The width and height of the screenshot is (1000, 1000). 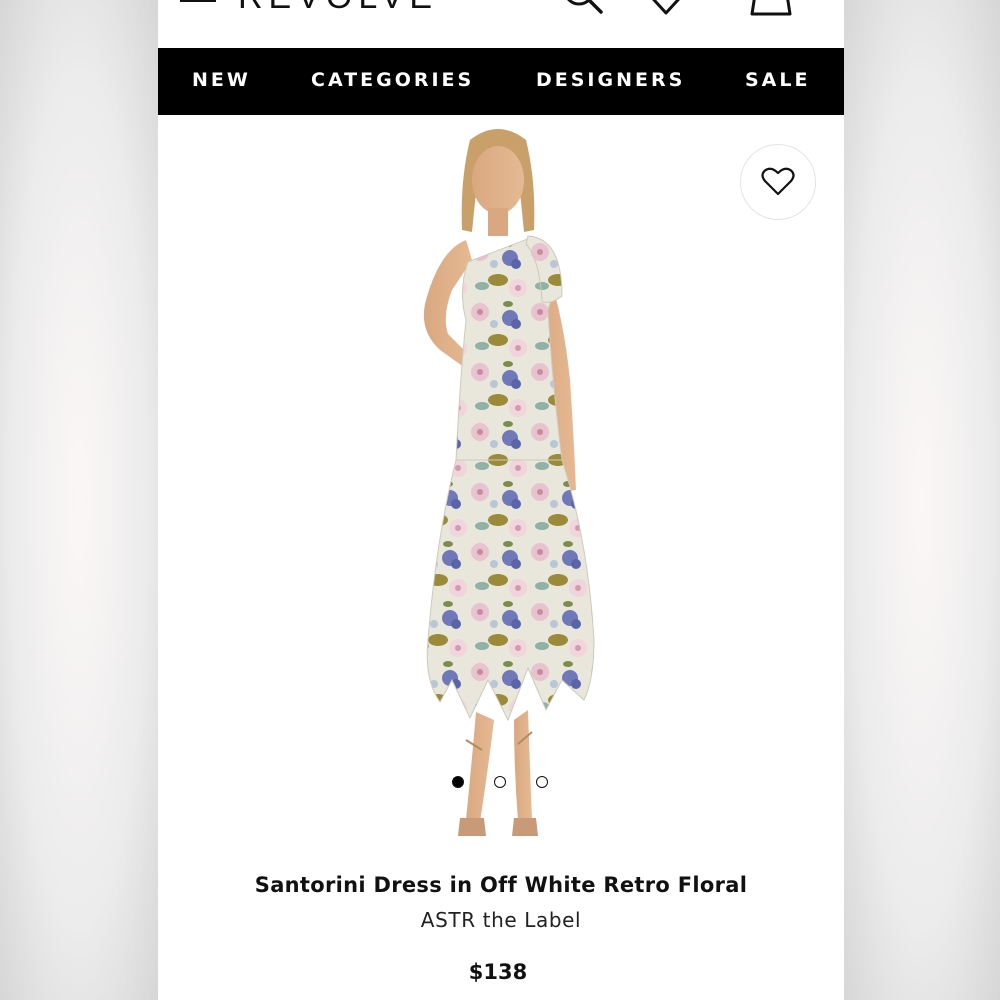 What do you see at coordinates (501, 24) in the screenshot?
I see `top-header: REVOLVE` at bounding box center [501, 24].